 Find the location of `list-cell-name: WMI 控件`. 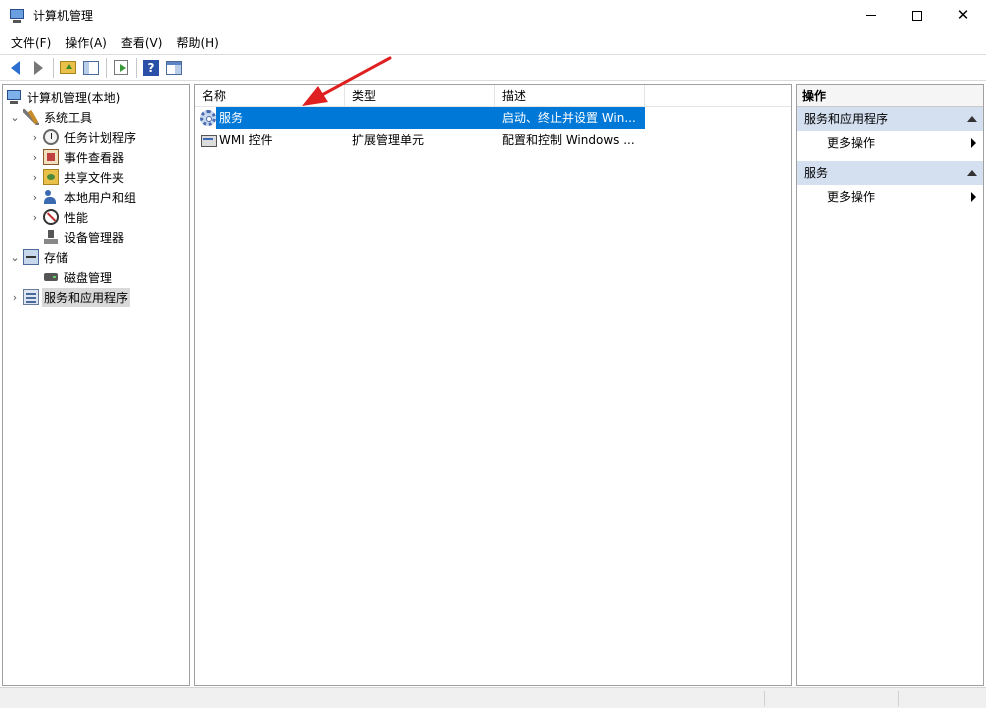

list-cell-name: WMI 控件 is located at coordinates (270, 140).